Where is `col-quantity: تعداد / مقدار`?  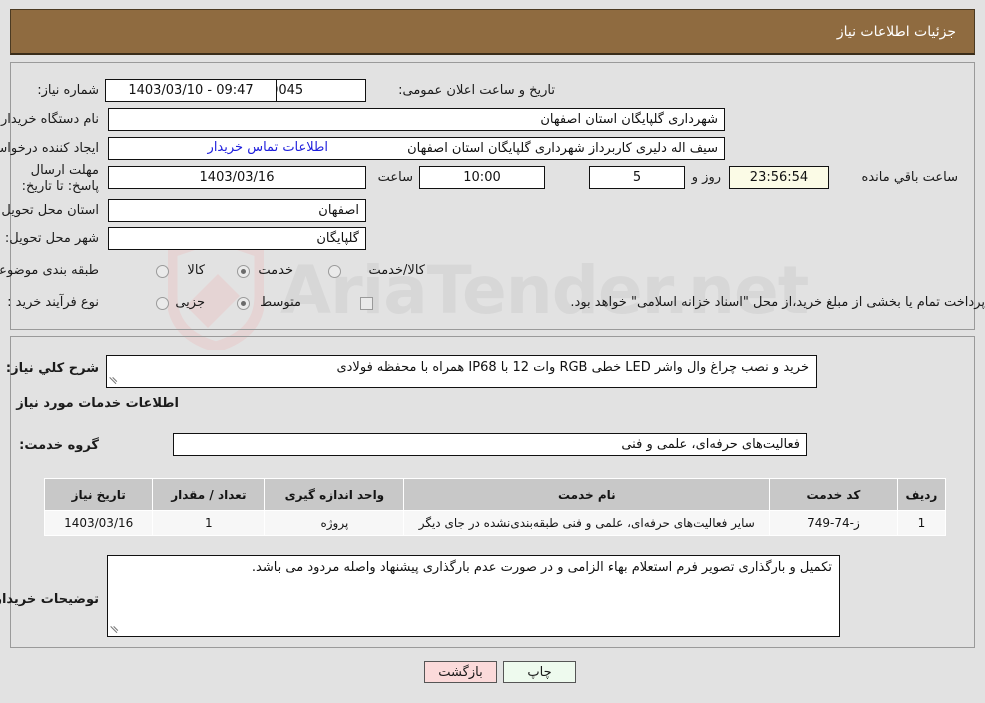 col-quantity: تعداد / مقدار is located at coordinates (209, 494).